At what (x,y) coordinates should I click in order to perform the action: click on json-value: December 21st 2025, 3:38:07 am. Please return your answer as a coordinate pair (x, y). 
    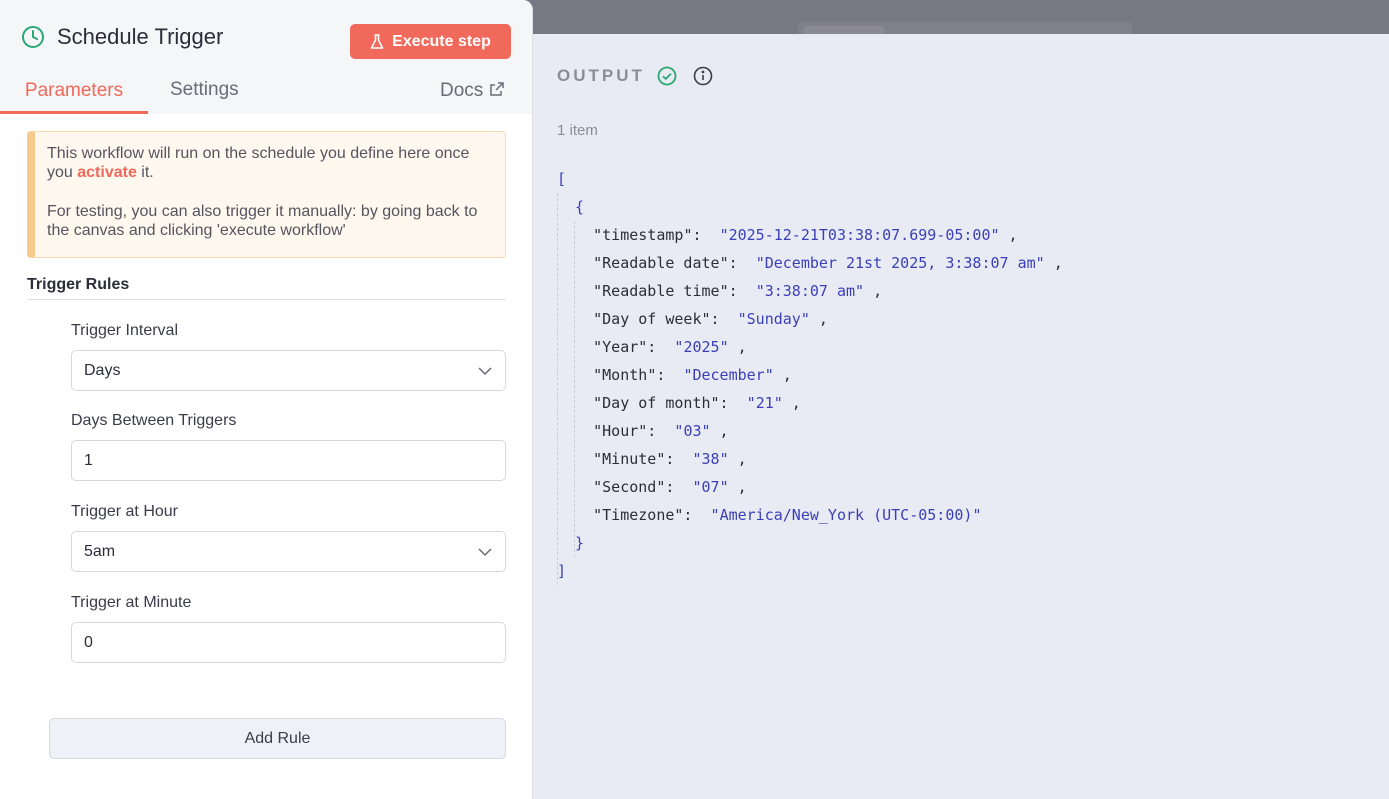
    Looking at the image, I should click on (900, 263).